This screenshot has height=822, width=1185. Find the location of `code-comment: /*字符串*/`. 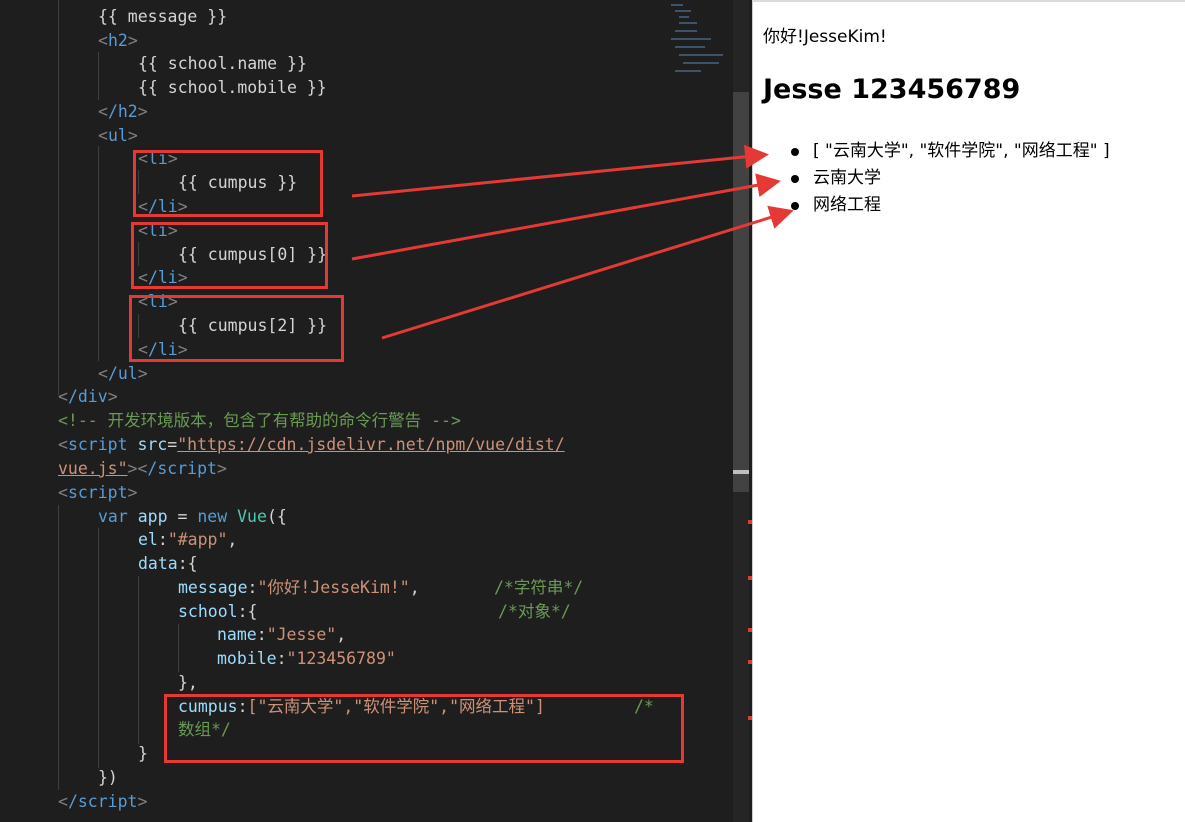

code-comment: /*字符串*/ is located at coordinates (539, 587).